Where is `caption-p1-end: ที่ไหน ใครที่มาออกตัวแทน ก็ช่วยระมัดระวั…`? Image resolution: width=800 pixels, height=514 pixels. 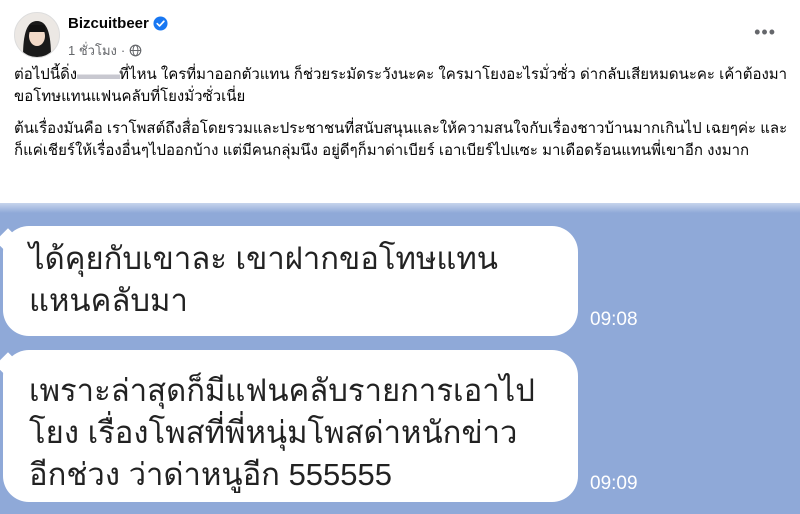 caption-p1-end: ที่ไหน ใครที่มาออกตัวแทน ก็ช่วยระมัดระวั… is located at coordinates (401, 85).